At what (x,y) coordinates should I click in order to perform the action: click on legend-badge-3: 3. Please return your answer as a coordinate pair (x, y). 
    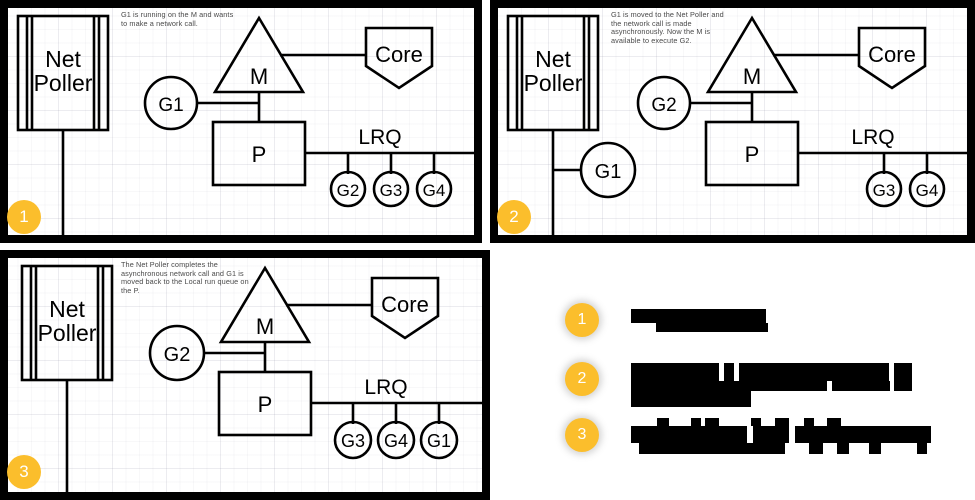
    Looking at the image, I should click on (582, 435).